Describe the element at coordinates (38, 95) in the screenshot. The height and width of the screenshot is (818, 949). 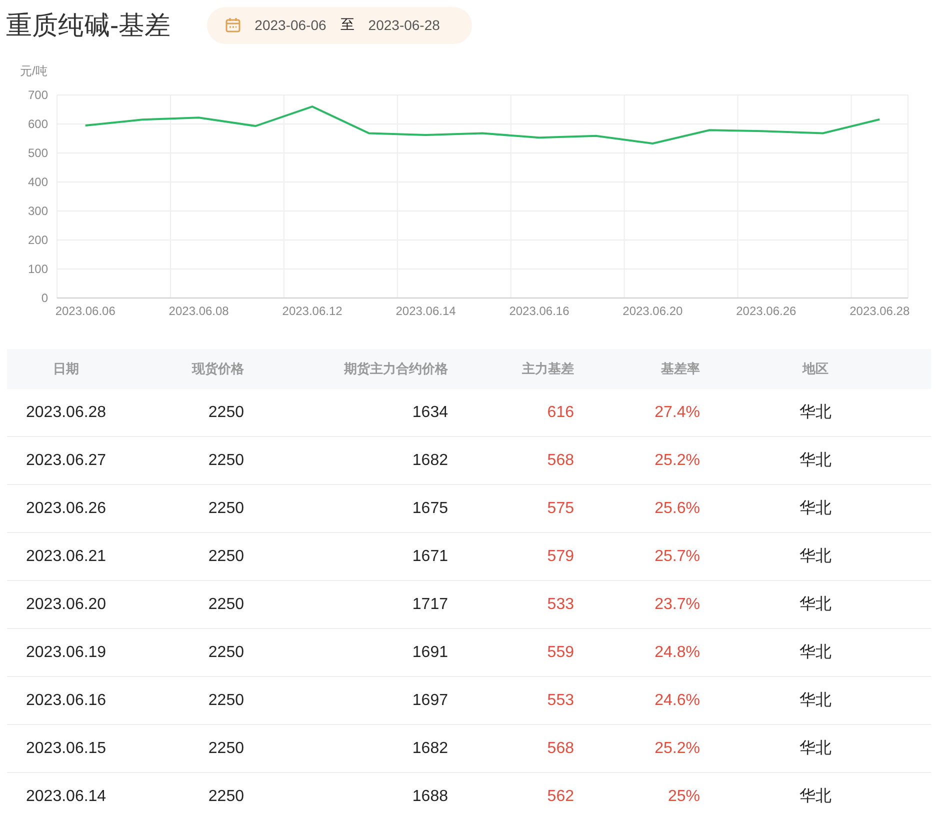
I see `y-tick-label: 700` at that location.